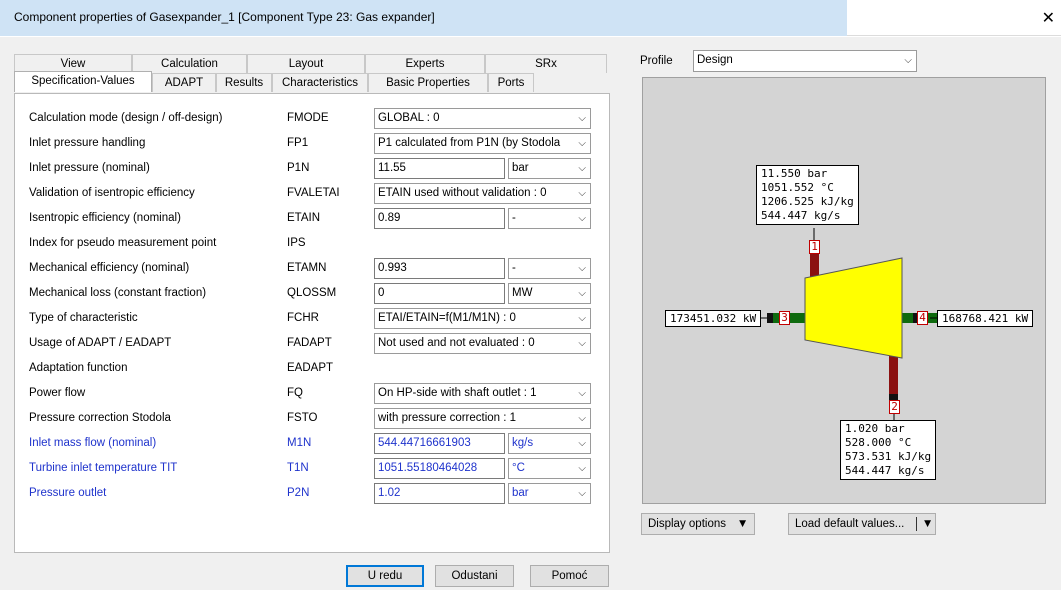  Describe the element at coordinates (523, 443) in the screenshot. I see `m1n-unit: kg/s` at that location.